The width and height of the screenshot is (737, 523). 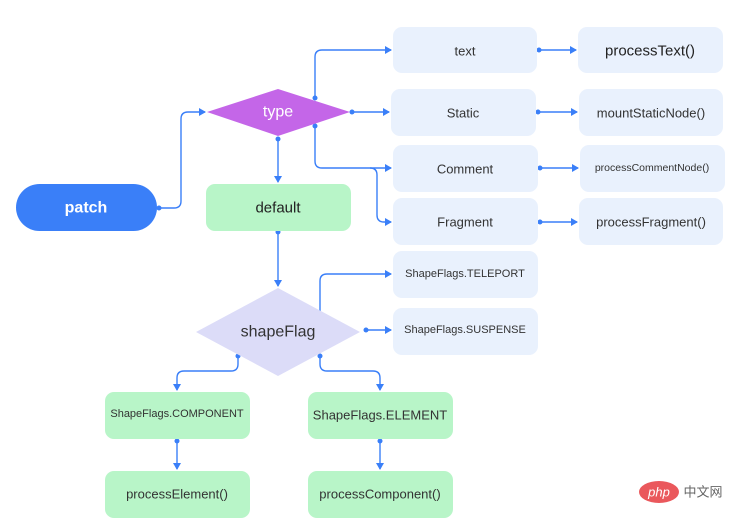 I want to click on svg-text: 中文网, so click(x=702, y=492).